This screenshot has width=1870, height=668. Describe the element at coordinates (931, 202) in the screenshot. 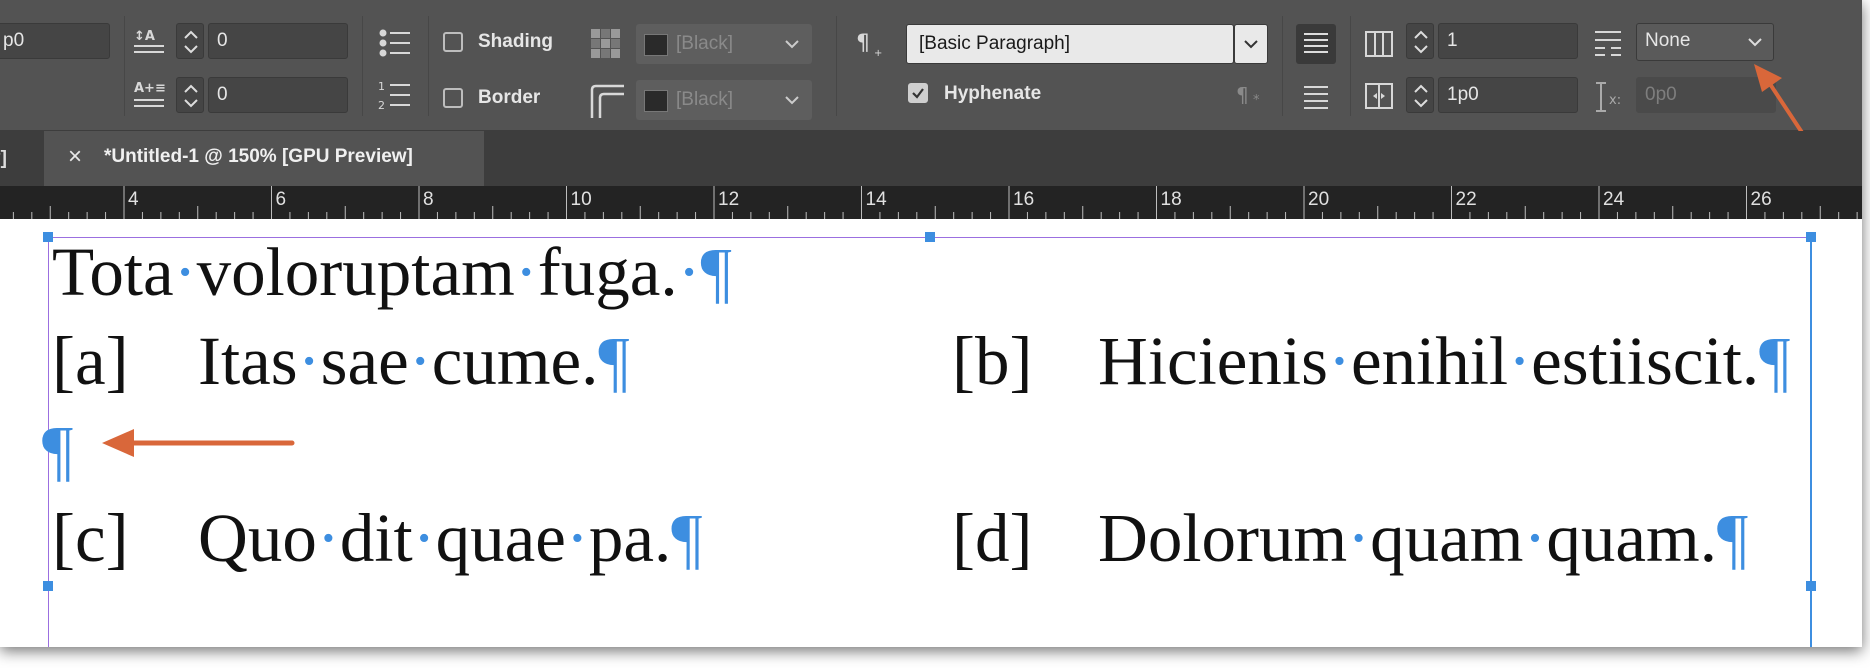

I see `horizontal-ruler: 4 6 8 10 12 14 16 18 20 22 24 26` at that location.